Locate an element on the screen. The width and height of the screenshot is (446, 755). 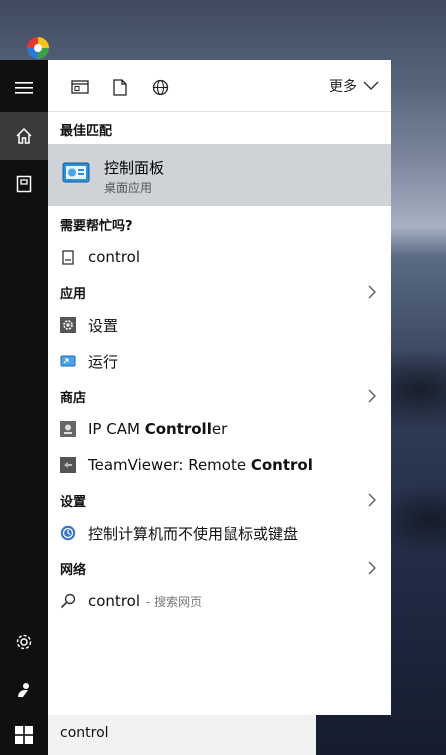
document-icon is located at coordinates (120, 87).